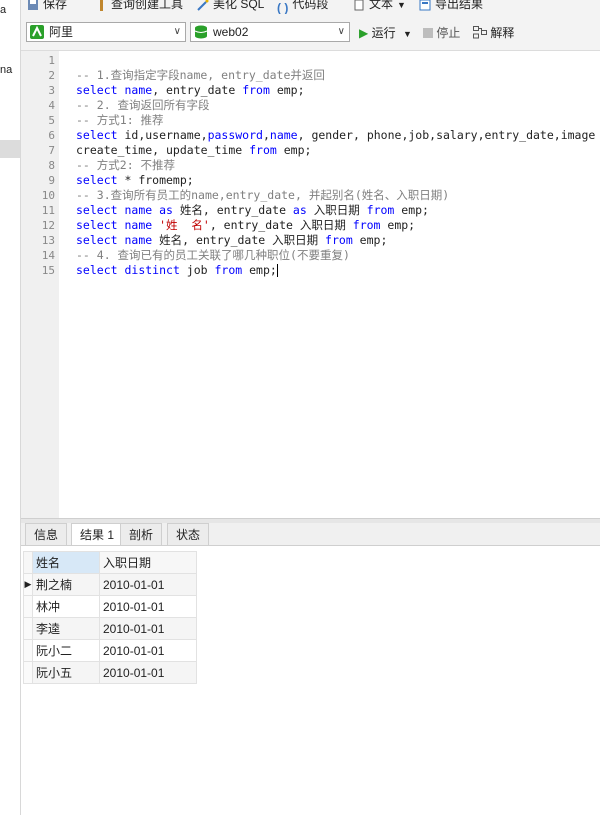 Image resolution: width=600 pixels, height=816 pixels. I want to click on run-button: ▶ 运行 ▼, so click(385, 33).